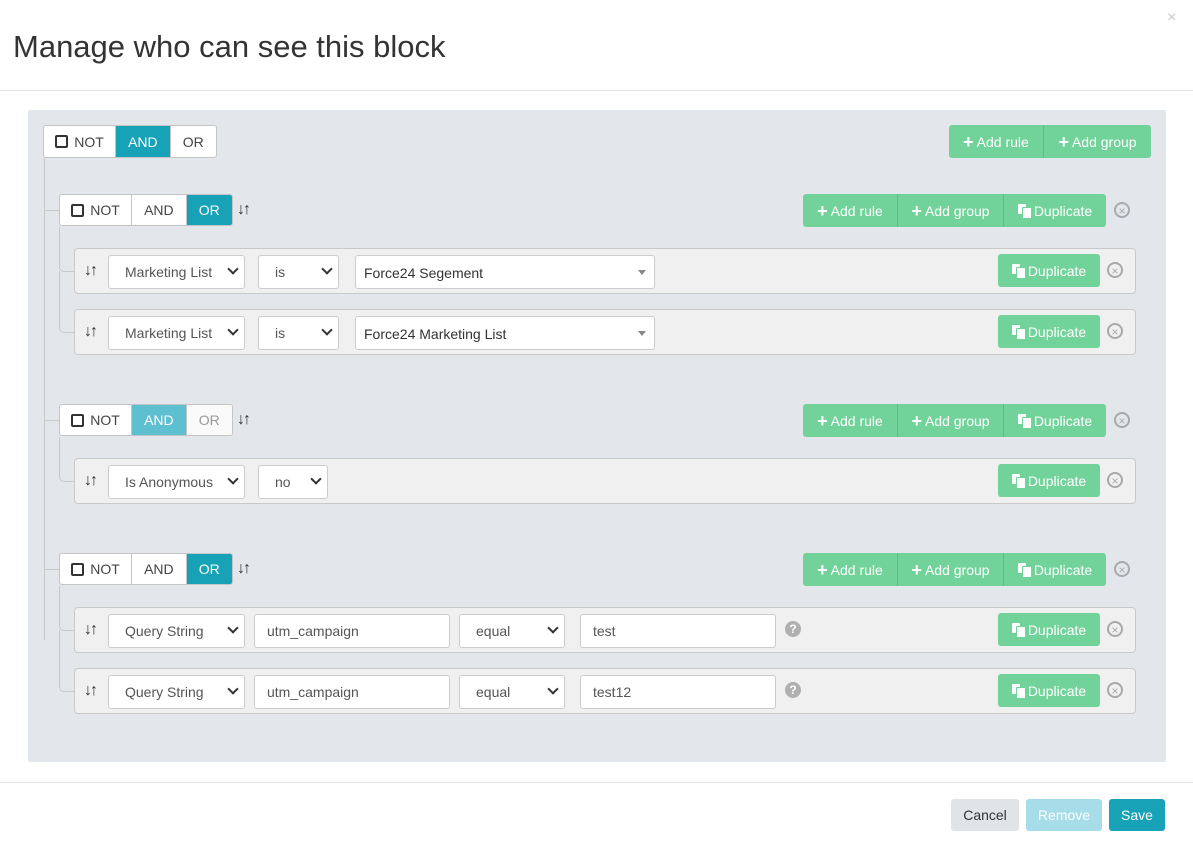  I want to click on root-add-group-button: + Add group, so click(1097, 141).